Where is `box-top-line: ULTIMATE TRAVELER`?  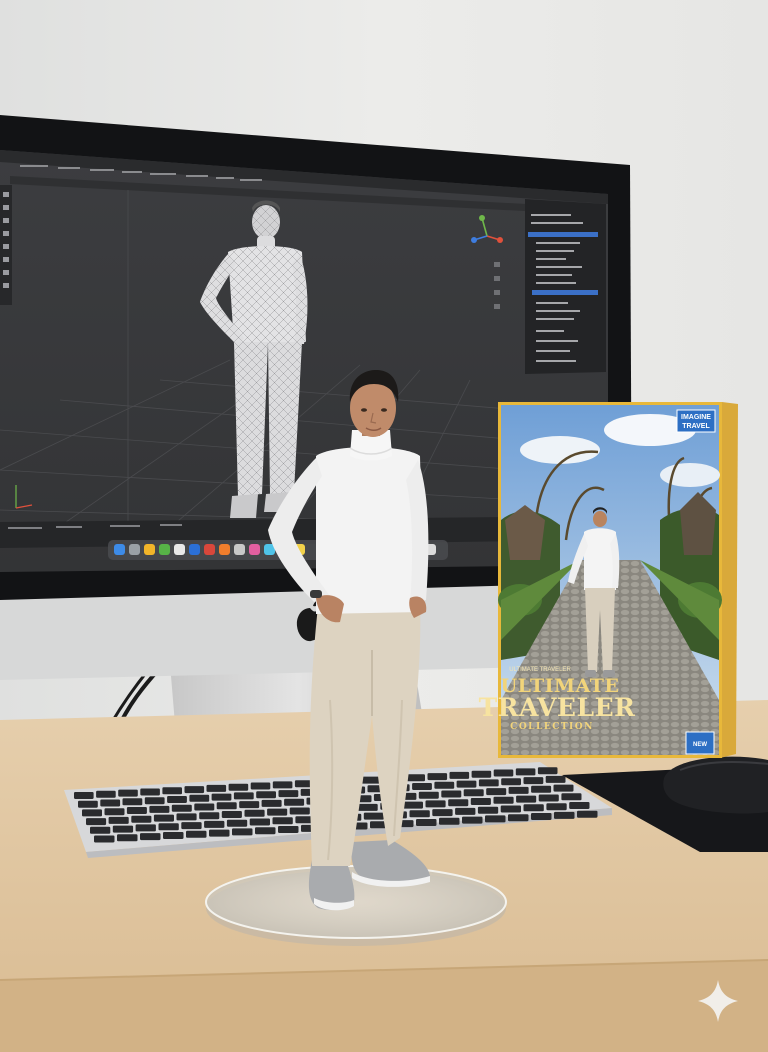 box-top-line: ULTIMATE TRAVELER is located at coordinates (540, 670).